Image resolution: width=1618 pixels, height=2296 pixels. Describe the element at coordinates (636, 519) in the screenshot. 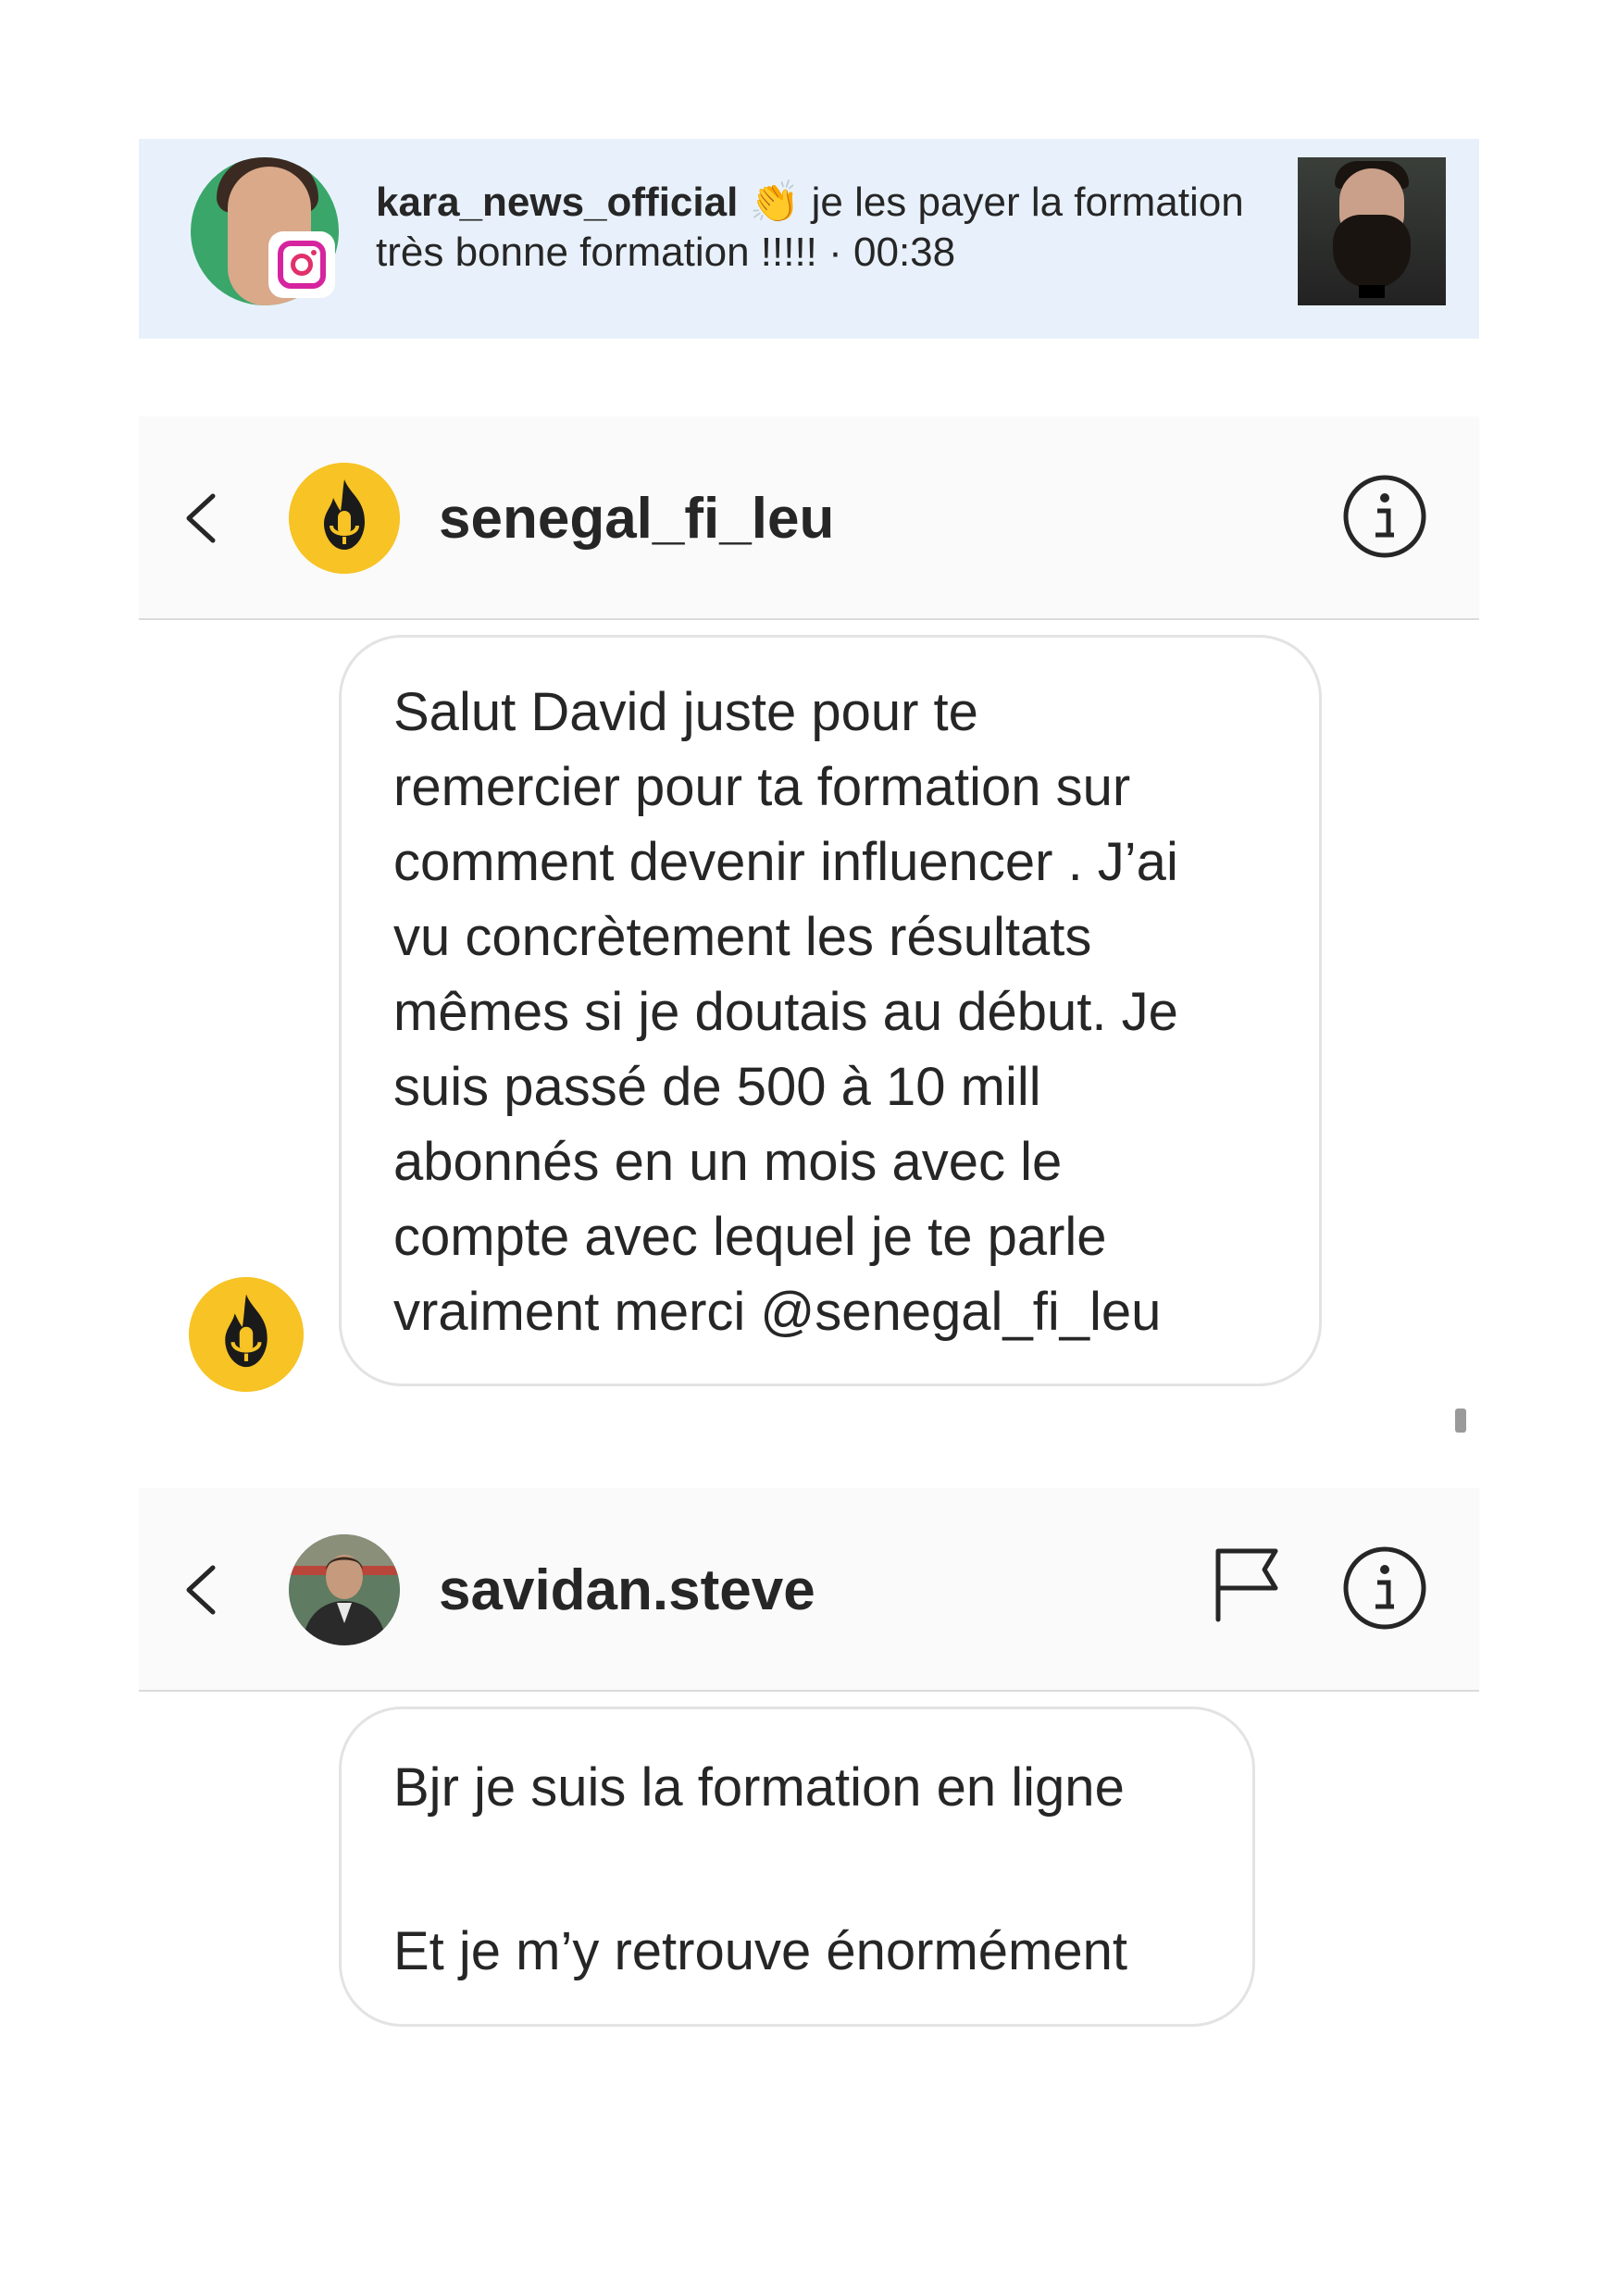

I see `chat-username: senegal_fi_leu` at that location.